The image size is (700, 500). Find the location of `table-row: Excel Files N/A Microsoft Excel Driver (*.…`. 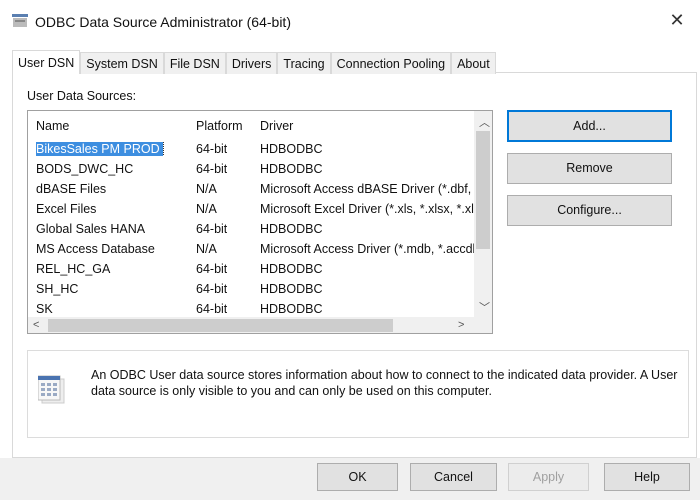

table-row: Excel Files N/A Microsoft Excel Driver (*.… is located at coordinates (251, 212).